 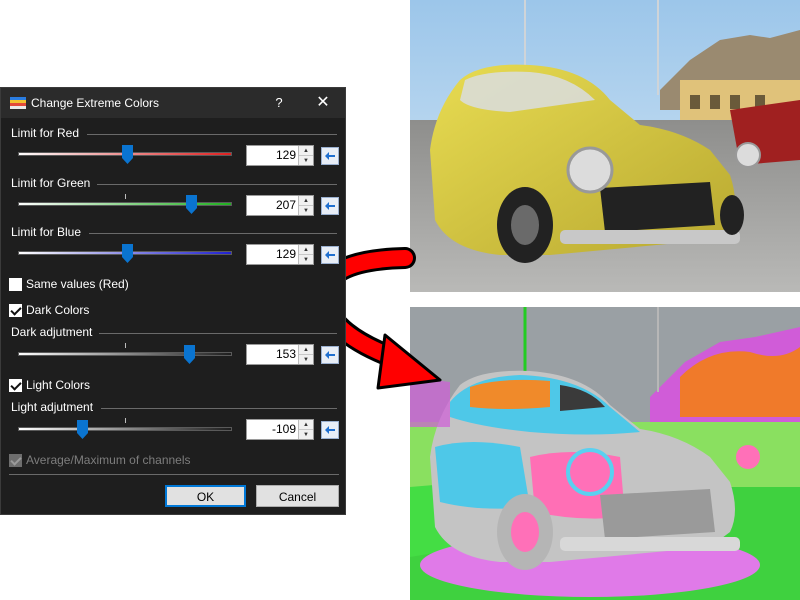 I want to click on help-button: ?, so click(x=279, y=103).